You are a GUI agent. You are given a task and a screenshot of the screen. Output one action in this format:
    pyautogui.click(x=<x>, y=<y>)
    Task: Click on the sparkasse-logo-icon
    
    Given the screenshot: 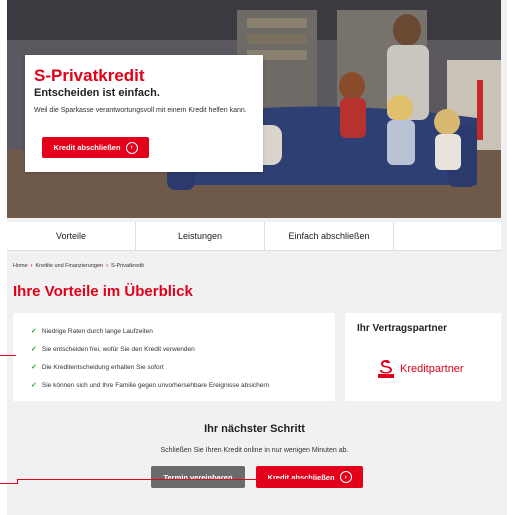 What is the action you would take?
    pyautogui.click(x=386, y=369)
    